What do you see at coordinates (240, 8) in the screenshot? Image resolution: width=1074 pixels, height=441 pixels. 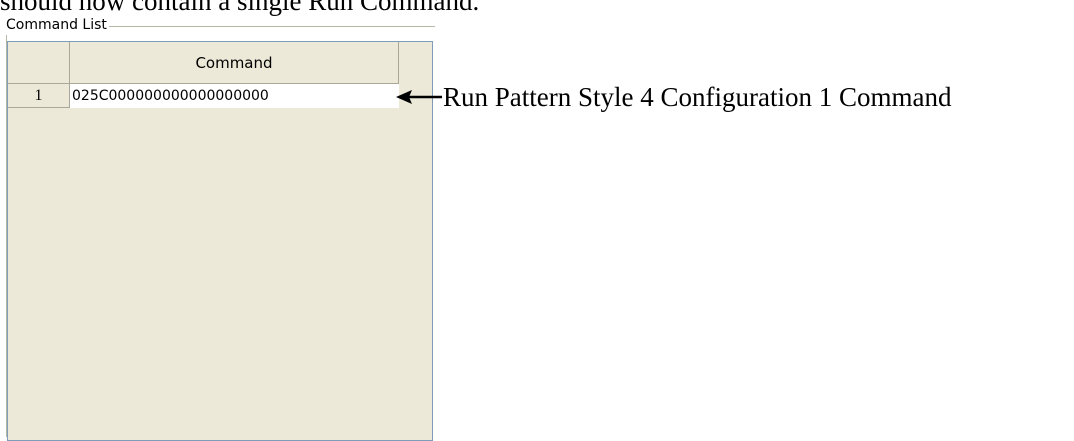 I see `document-text: should now contain a single Run Command.` at bounding box center [240, 8].